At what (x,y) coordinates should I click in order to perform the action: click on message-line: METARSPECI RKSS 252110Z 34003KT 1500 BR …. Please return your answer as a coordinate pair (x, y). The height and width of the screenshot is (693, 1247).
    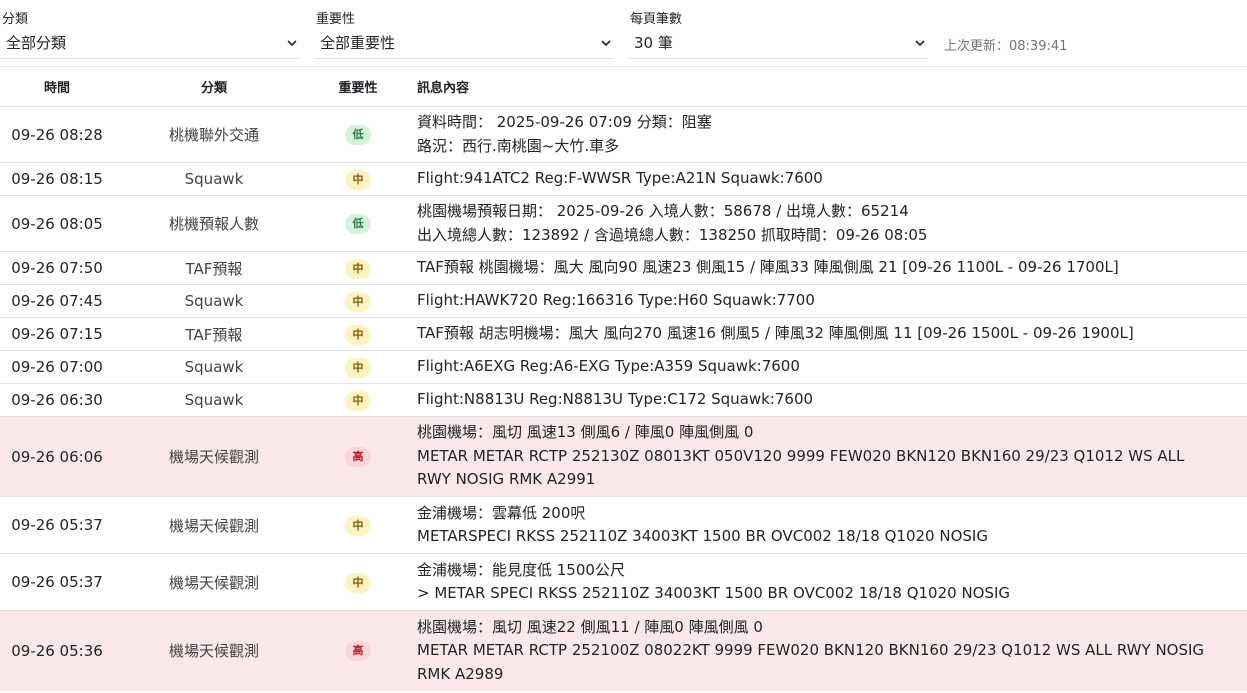
    Looking at the image, I should click on (702, 536).